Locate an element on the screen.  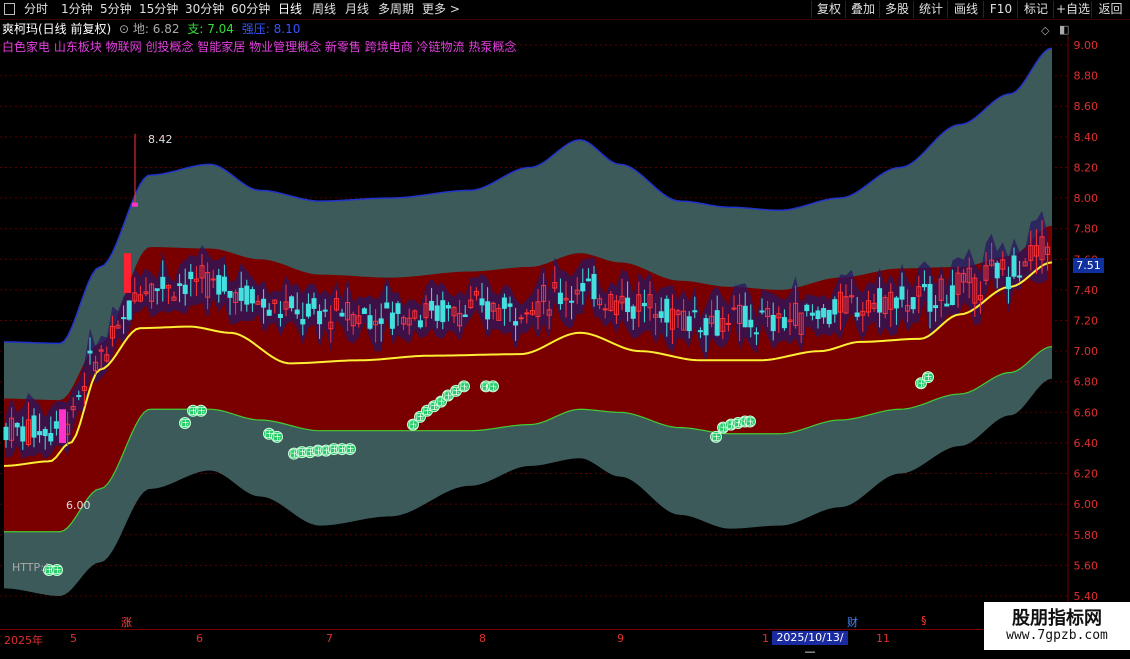
pressure-label: 强压: is located at coordinates (255, 29).